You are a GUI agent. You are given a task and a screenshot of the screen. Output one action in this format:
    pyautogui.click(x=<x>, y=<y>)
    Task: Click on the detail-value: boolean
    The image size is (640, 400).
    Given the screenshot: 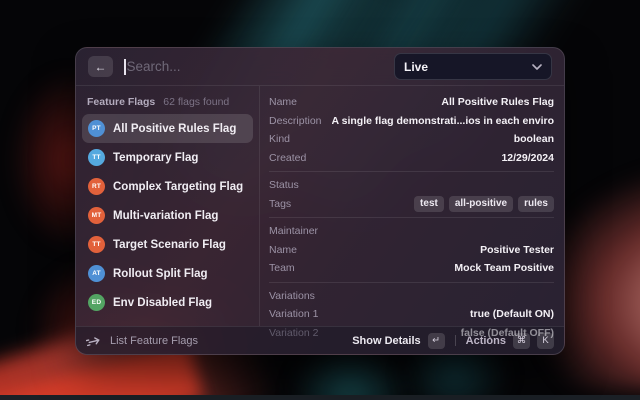 What is the action you would take?
    pyautogui.click(x=533, y=139)
    